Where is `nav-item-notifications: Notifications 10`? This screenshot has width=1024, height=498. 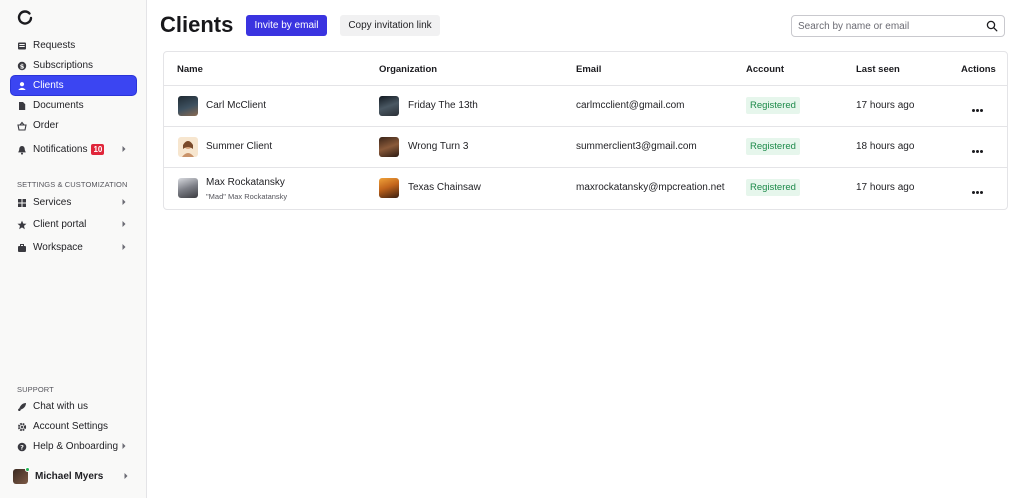 nav-item-notifications: Notifications 10 is located at coordinates (73, 149).